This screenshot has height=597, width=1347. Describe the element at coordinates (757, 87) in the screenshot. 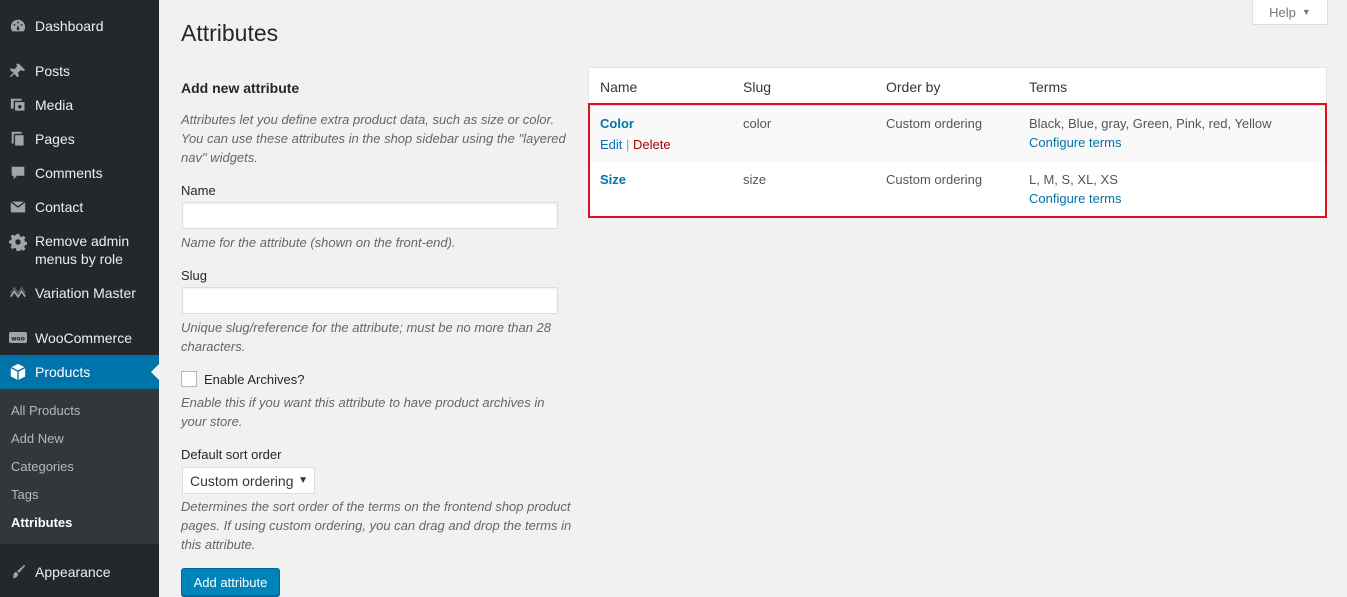

I see `column-header-slug: Slug` at that location.